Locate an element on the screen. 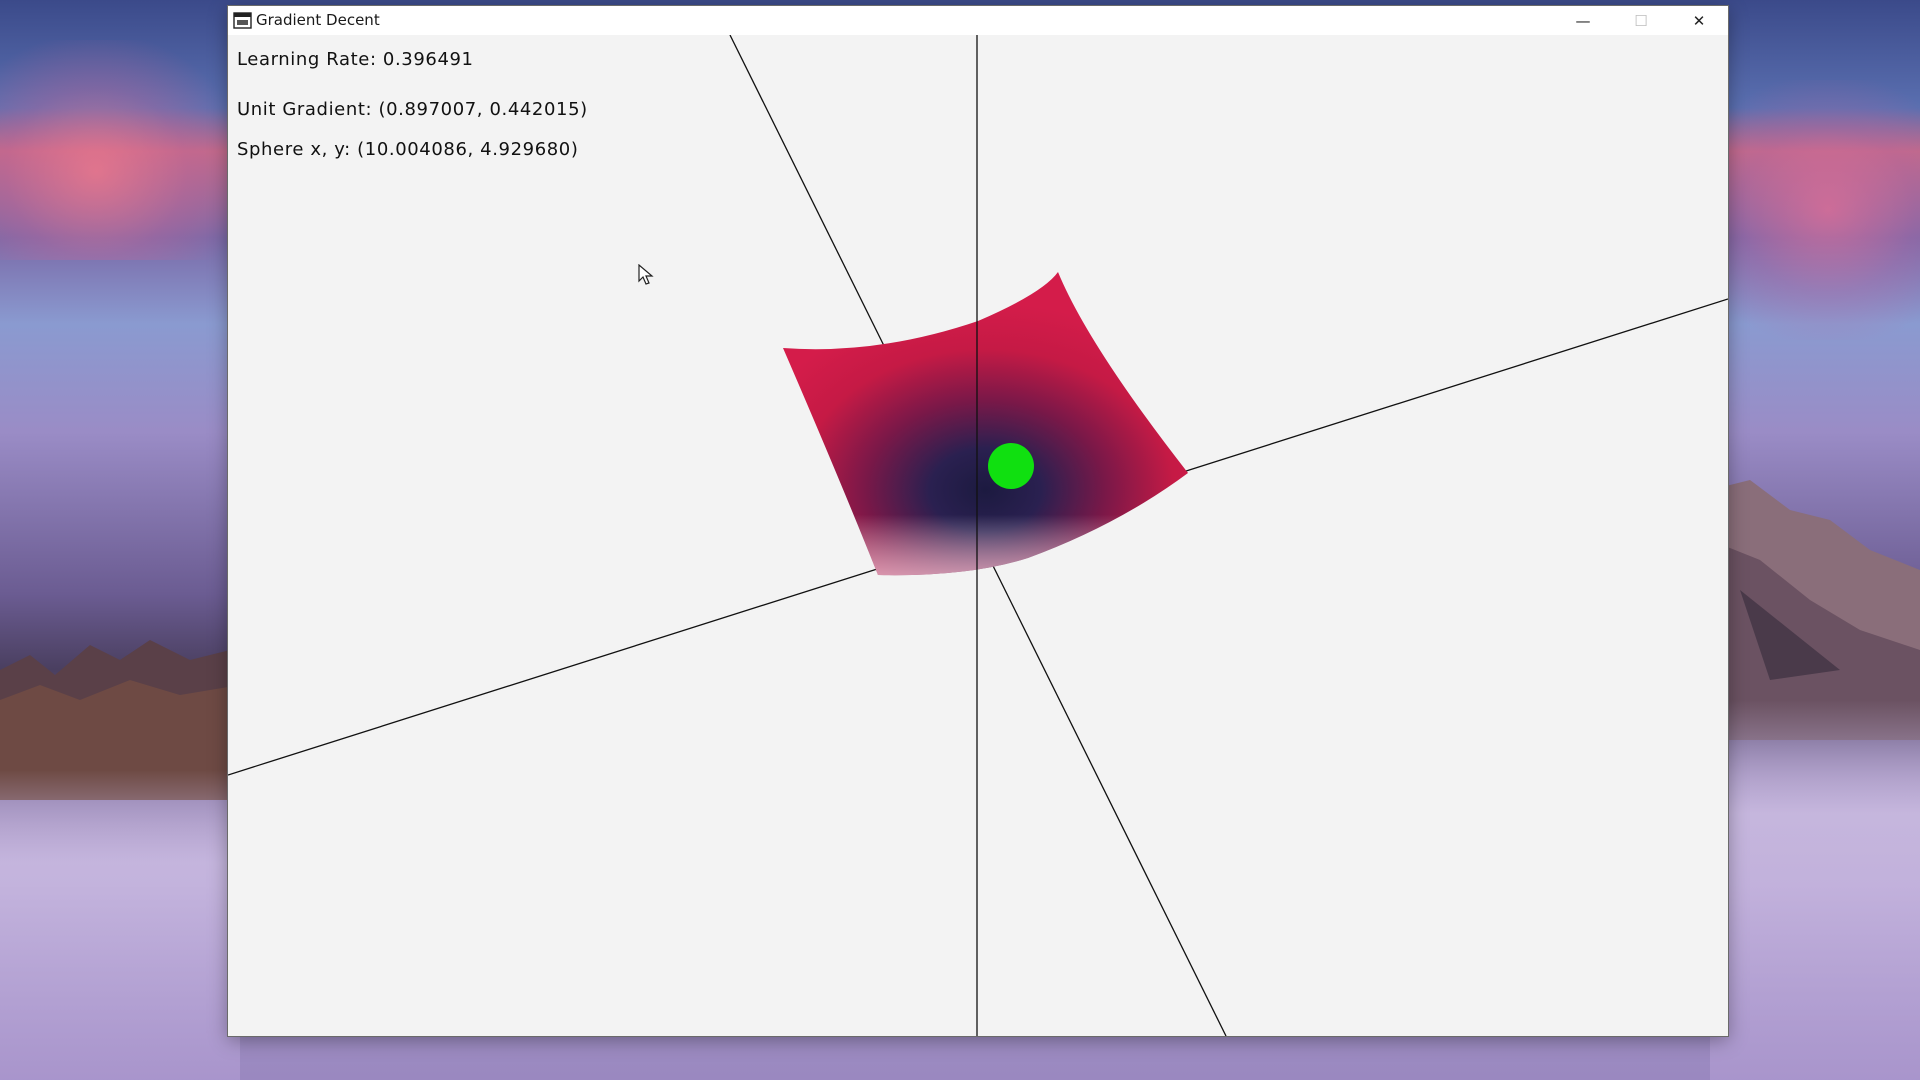 The image size is (1920, 1080). app-icon is located at coordinates (242, 20).